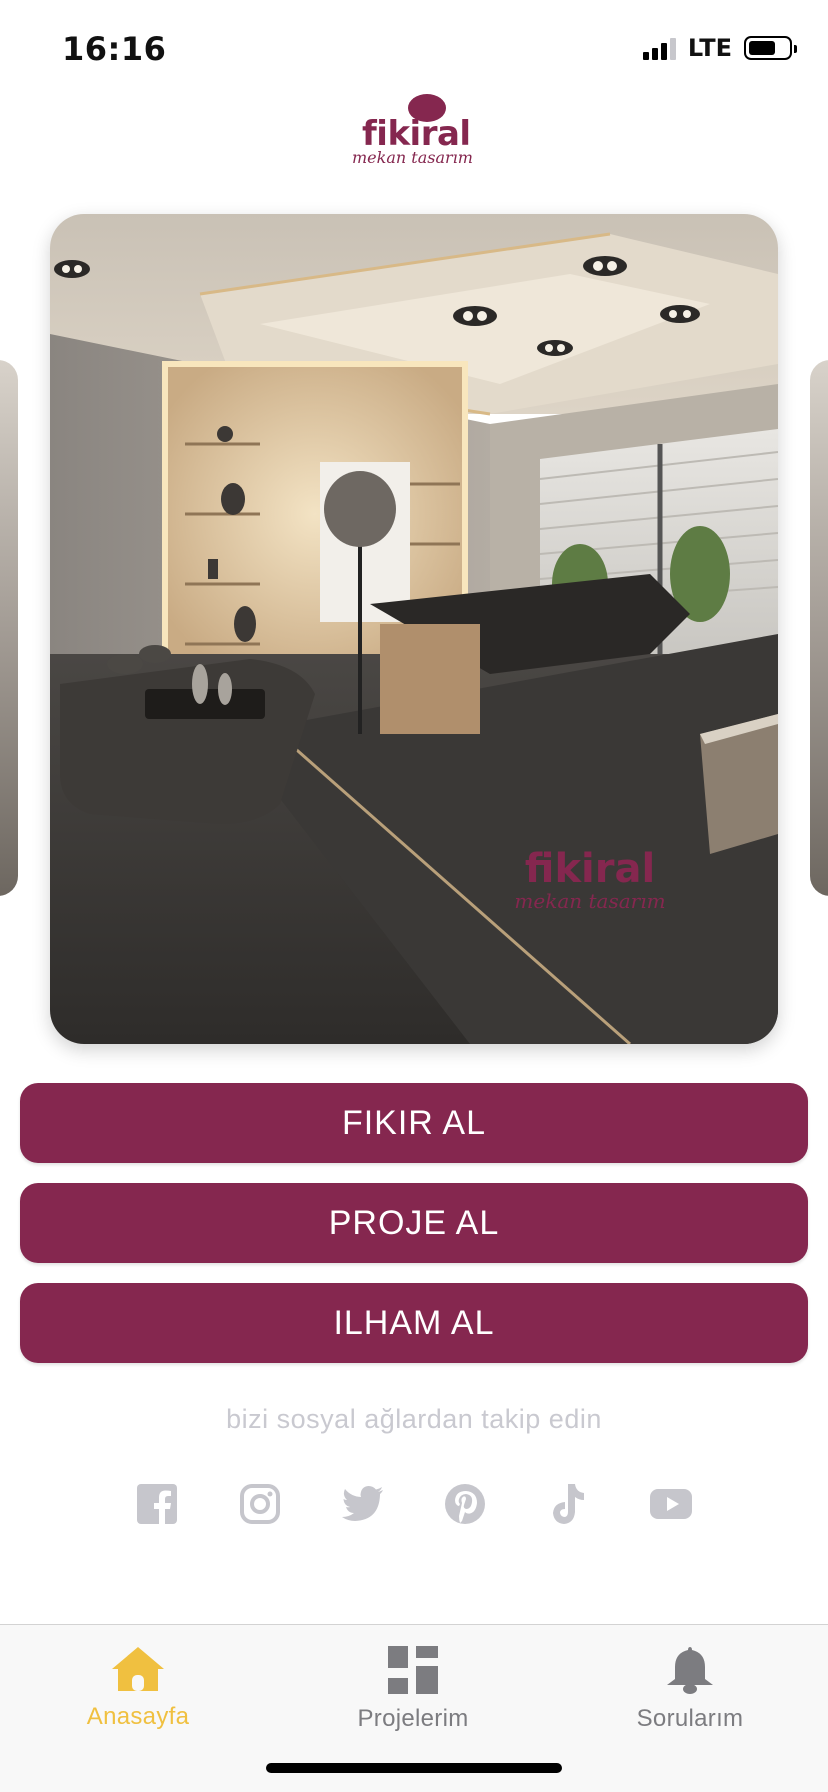 This screenshot has width=828, height=1792. Describe the element at coordinates (690, 1718) in the screenshot. I see `tab-label-sorularim: Sorularım` at that location.